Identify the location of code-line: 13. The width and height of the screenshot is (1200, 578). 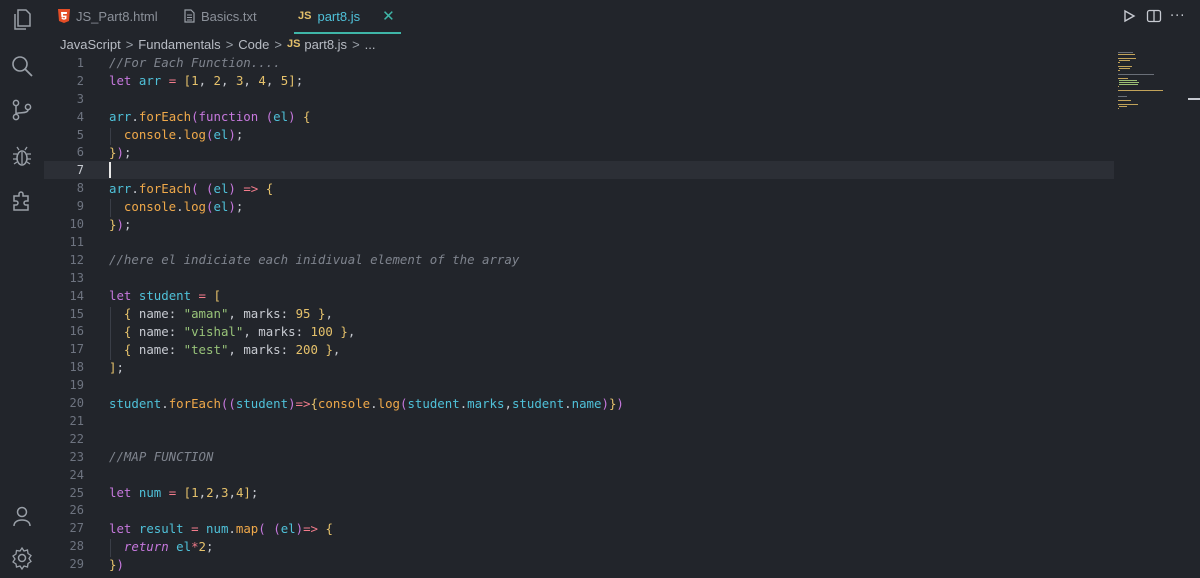
(579, 278).